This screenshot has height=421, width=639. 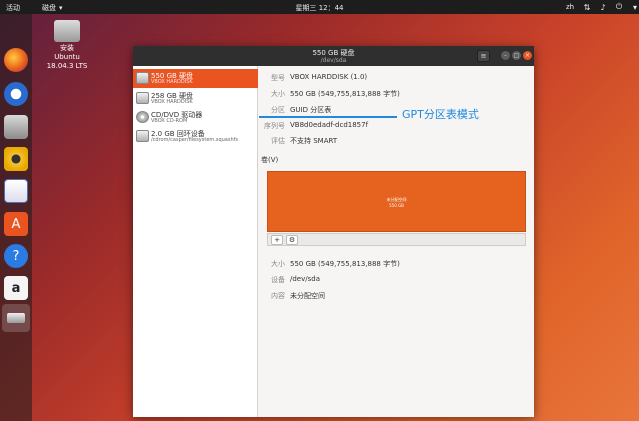 I want to click on input-language-indicator: zh, so click(x=570, y=7).